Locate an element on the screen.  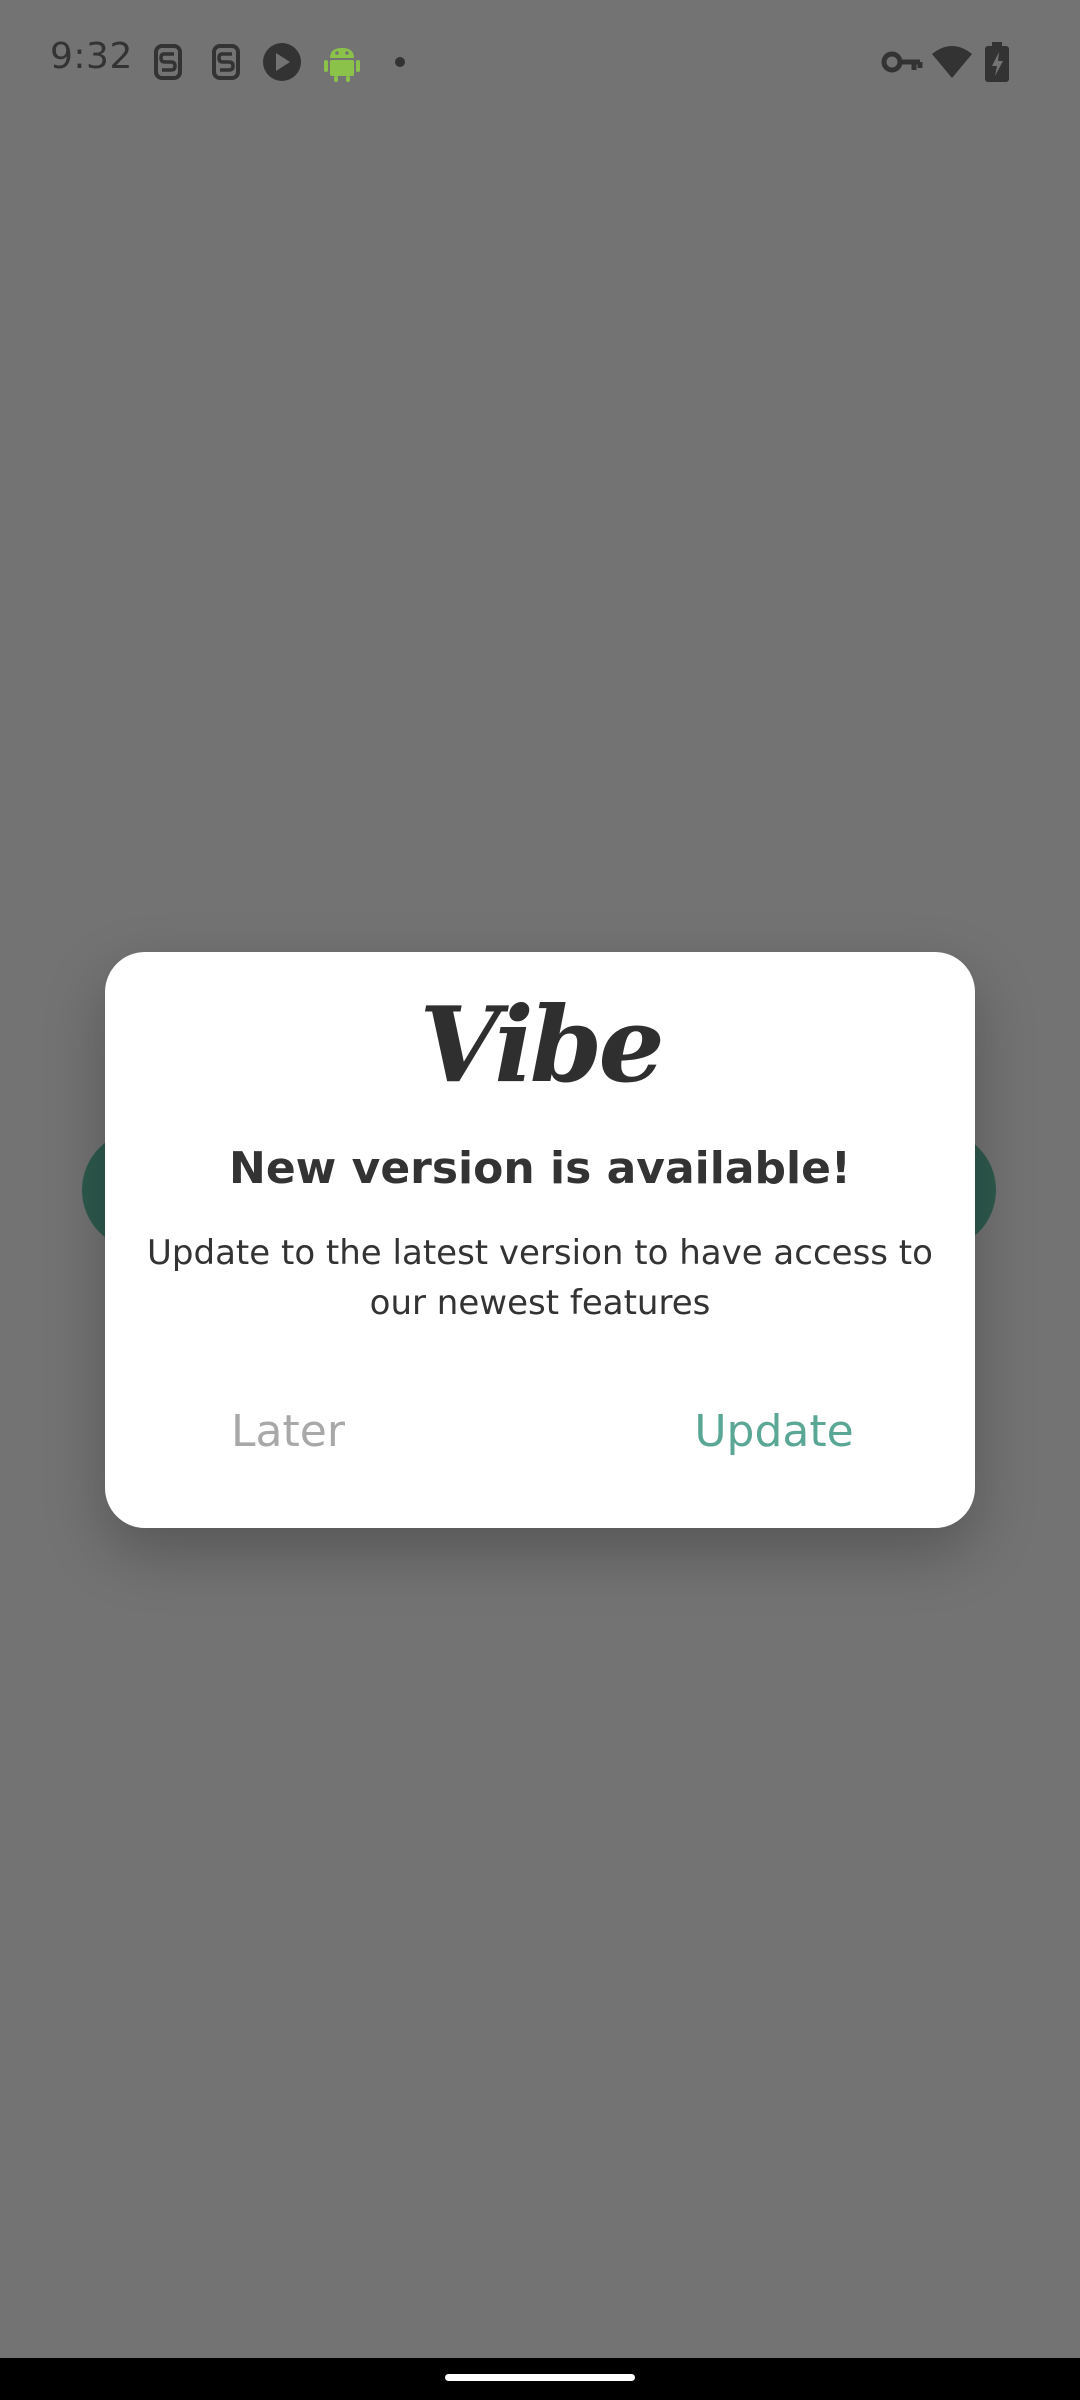
wifi-icon is located at coordinates (952, 62).